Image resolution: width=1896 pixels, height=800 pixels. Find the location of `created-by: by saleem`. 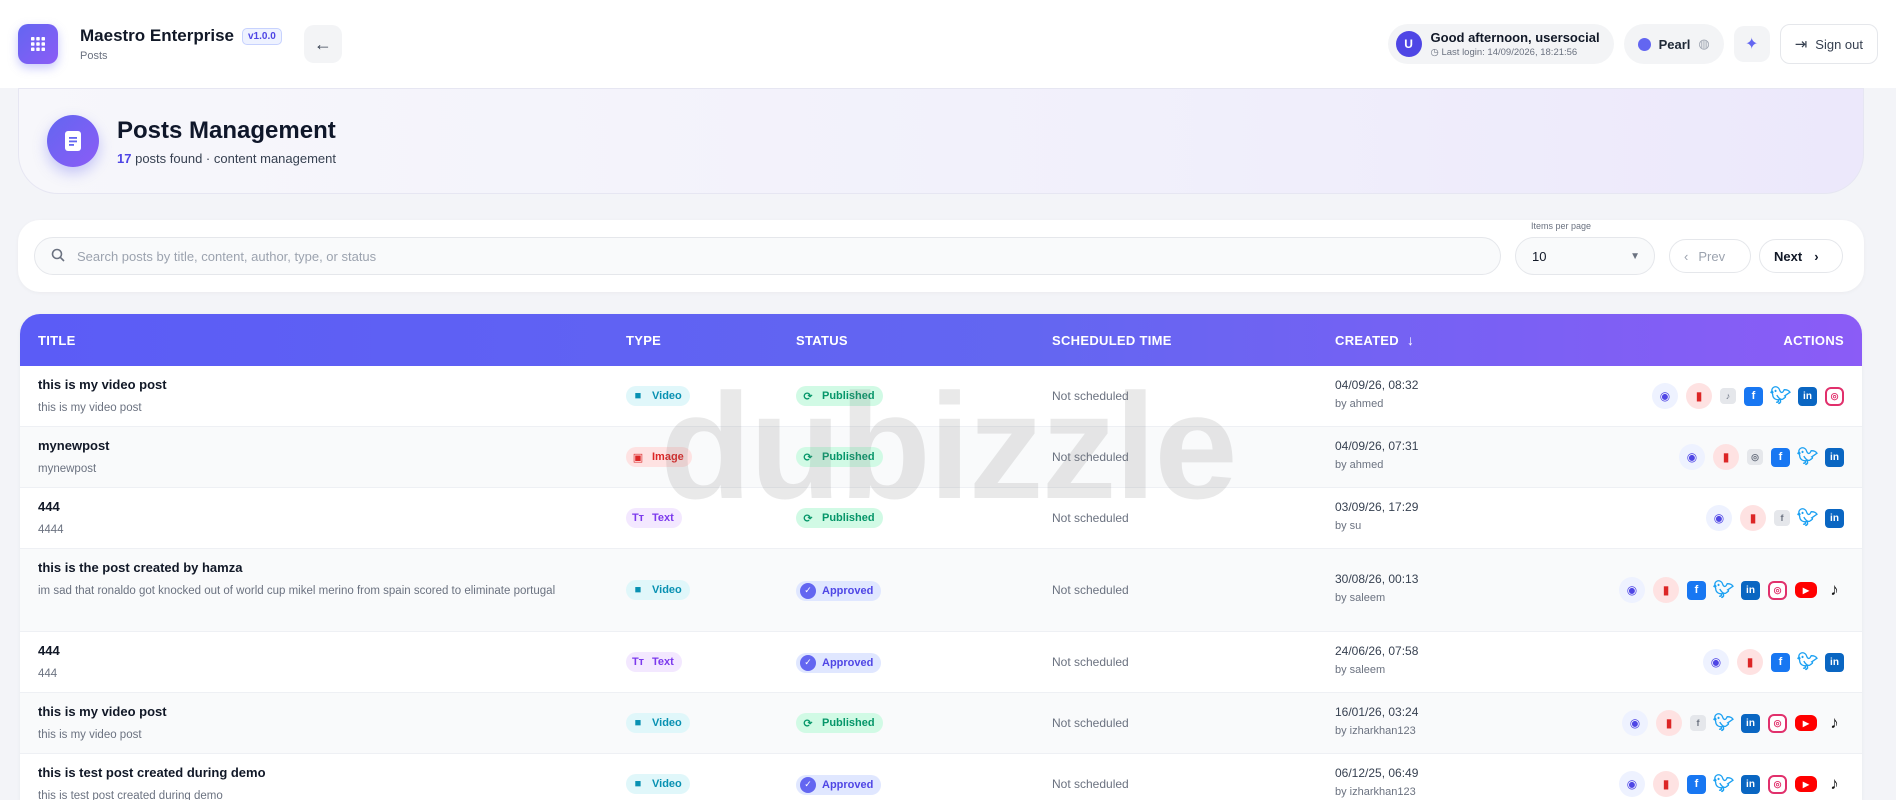

created-by: by saleem is located at coordinates (1360, 598).